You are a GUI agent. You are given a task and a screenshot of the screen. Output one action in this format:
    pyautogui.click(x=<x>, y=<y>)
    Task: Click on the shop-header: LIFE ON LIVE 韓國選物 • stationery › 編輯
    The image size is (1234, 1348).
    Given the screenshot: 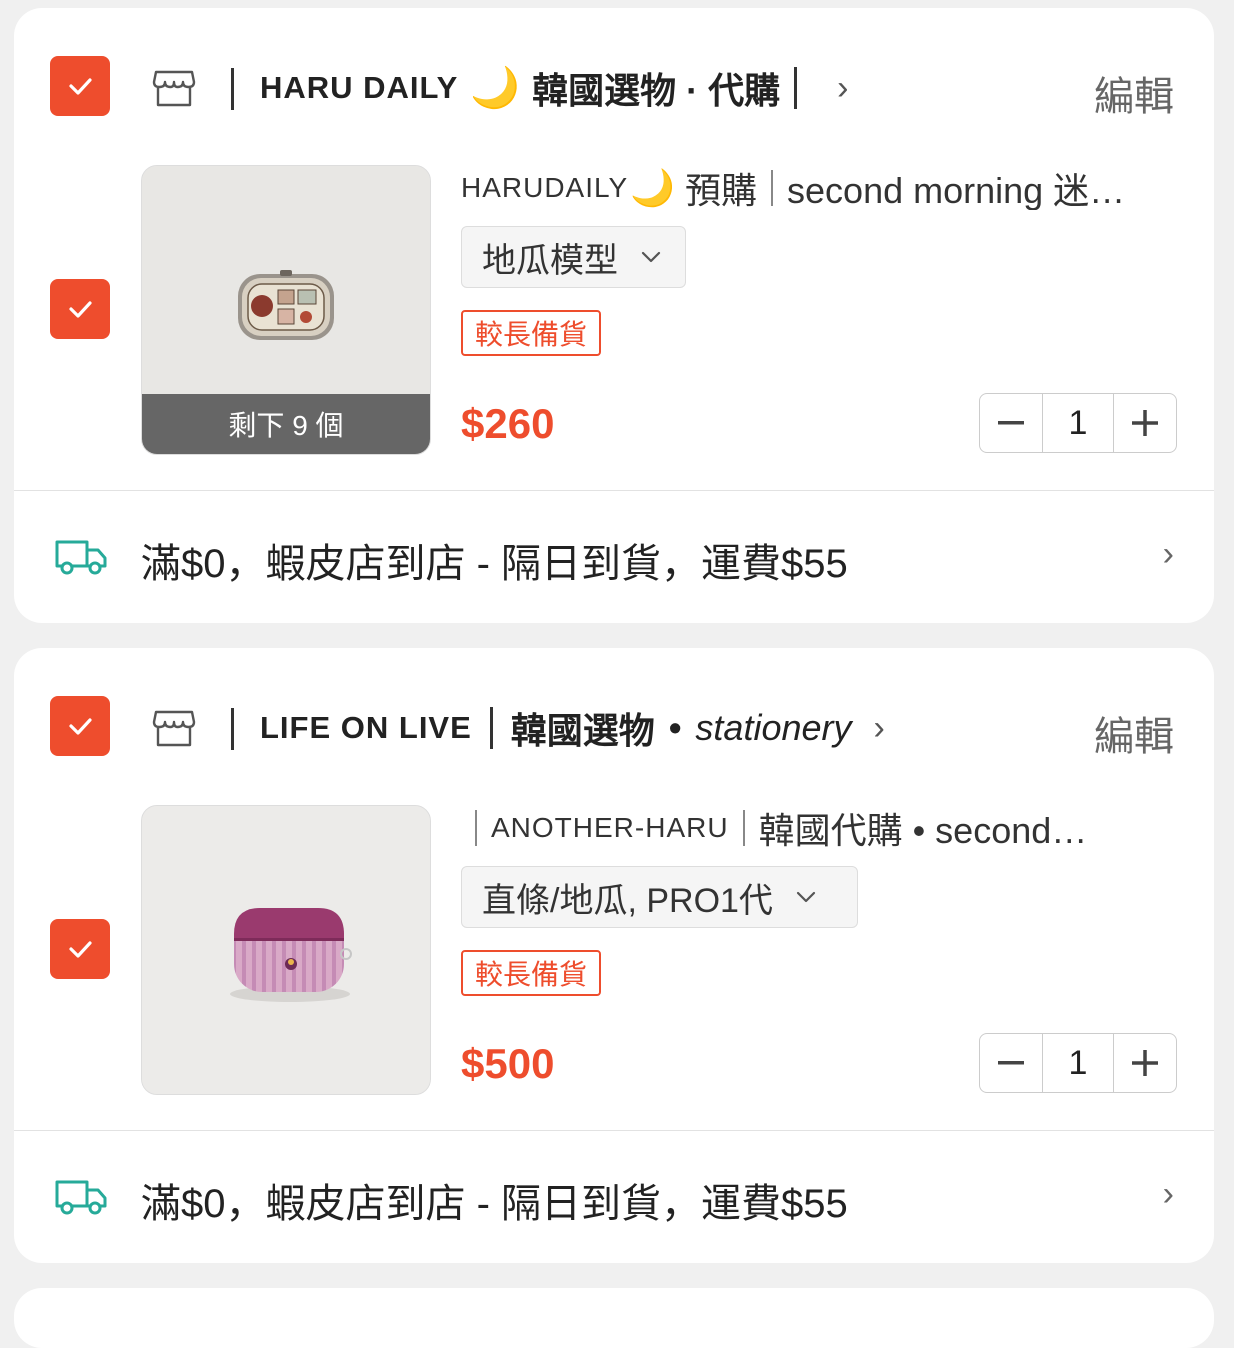 What is the action you would take?
    pyautogui.click(x=614, y=723)
    